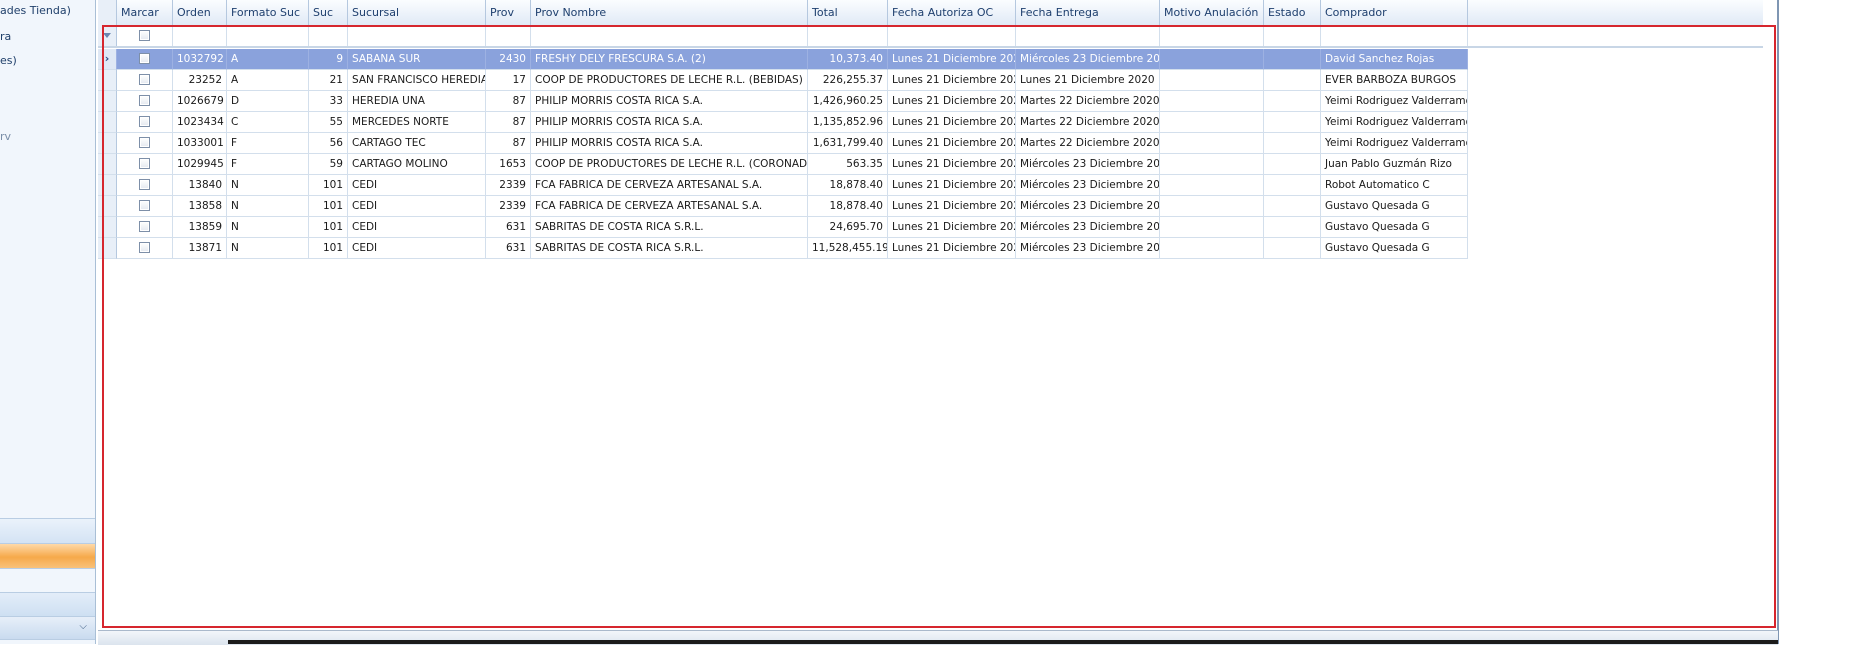 Image resolution: width=1851 pixels, height=645 pixels. What do you see at coordinates (669, 185) in the screenshot?
I see `cell-prov-nombre: FCA FABRICA DE CERVEZA ARTESANAL S.A.` at bounding box center [669, 185].